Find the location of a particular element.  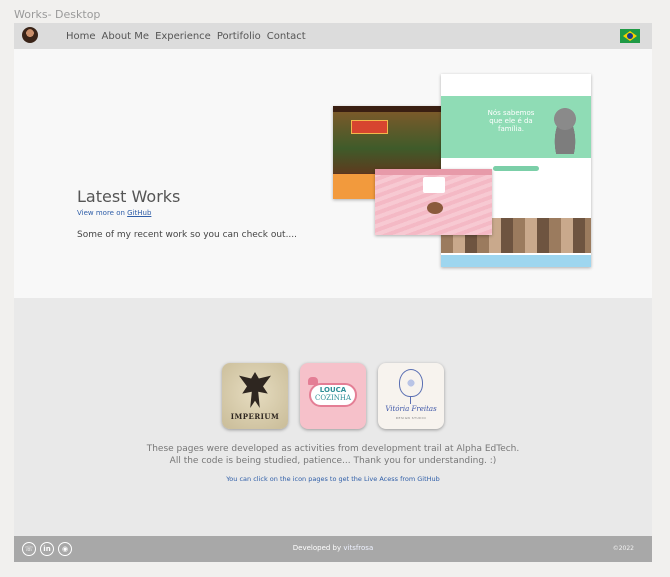

cat-image is located at coordinates (565, 129).